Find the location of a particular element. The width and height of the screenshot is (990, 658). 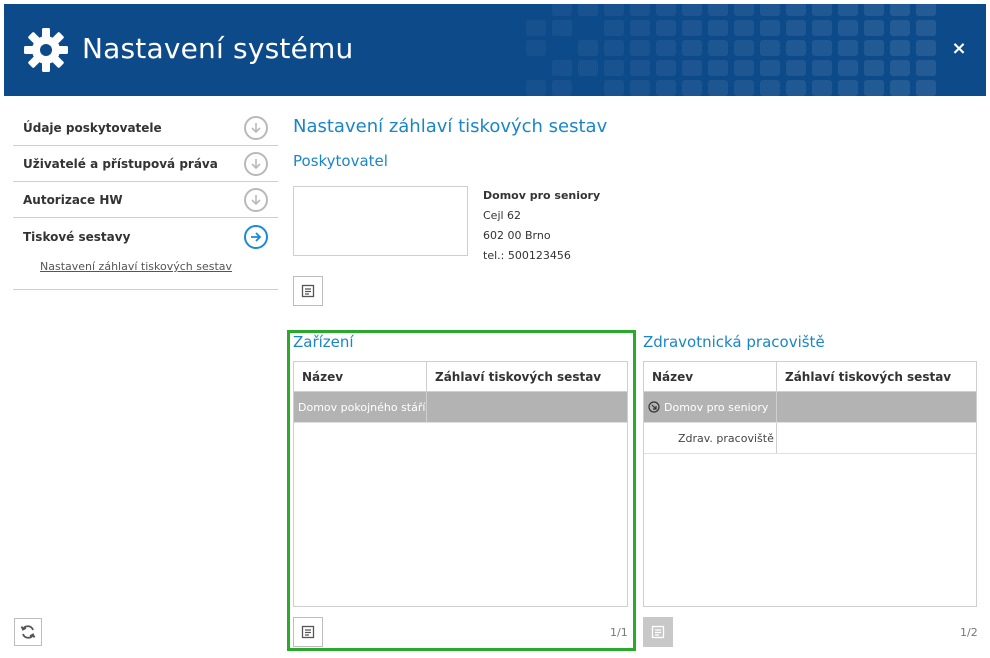

grid-header: Název Záhlaví tiskových sestav is located at coordinates (460, 377).